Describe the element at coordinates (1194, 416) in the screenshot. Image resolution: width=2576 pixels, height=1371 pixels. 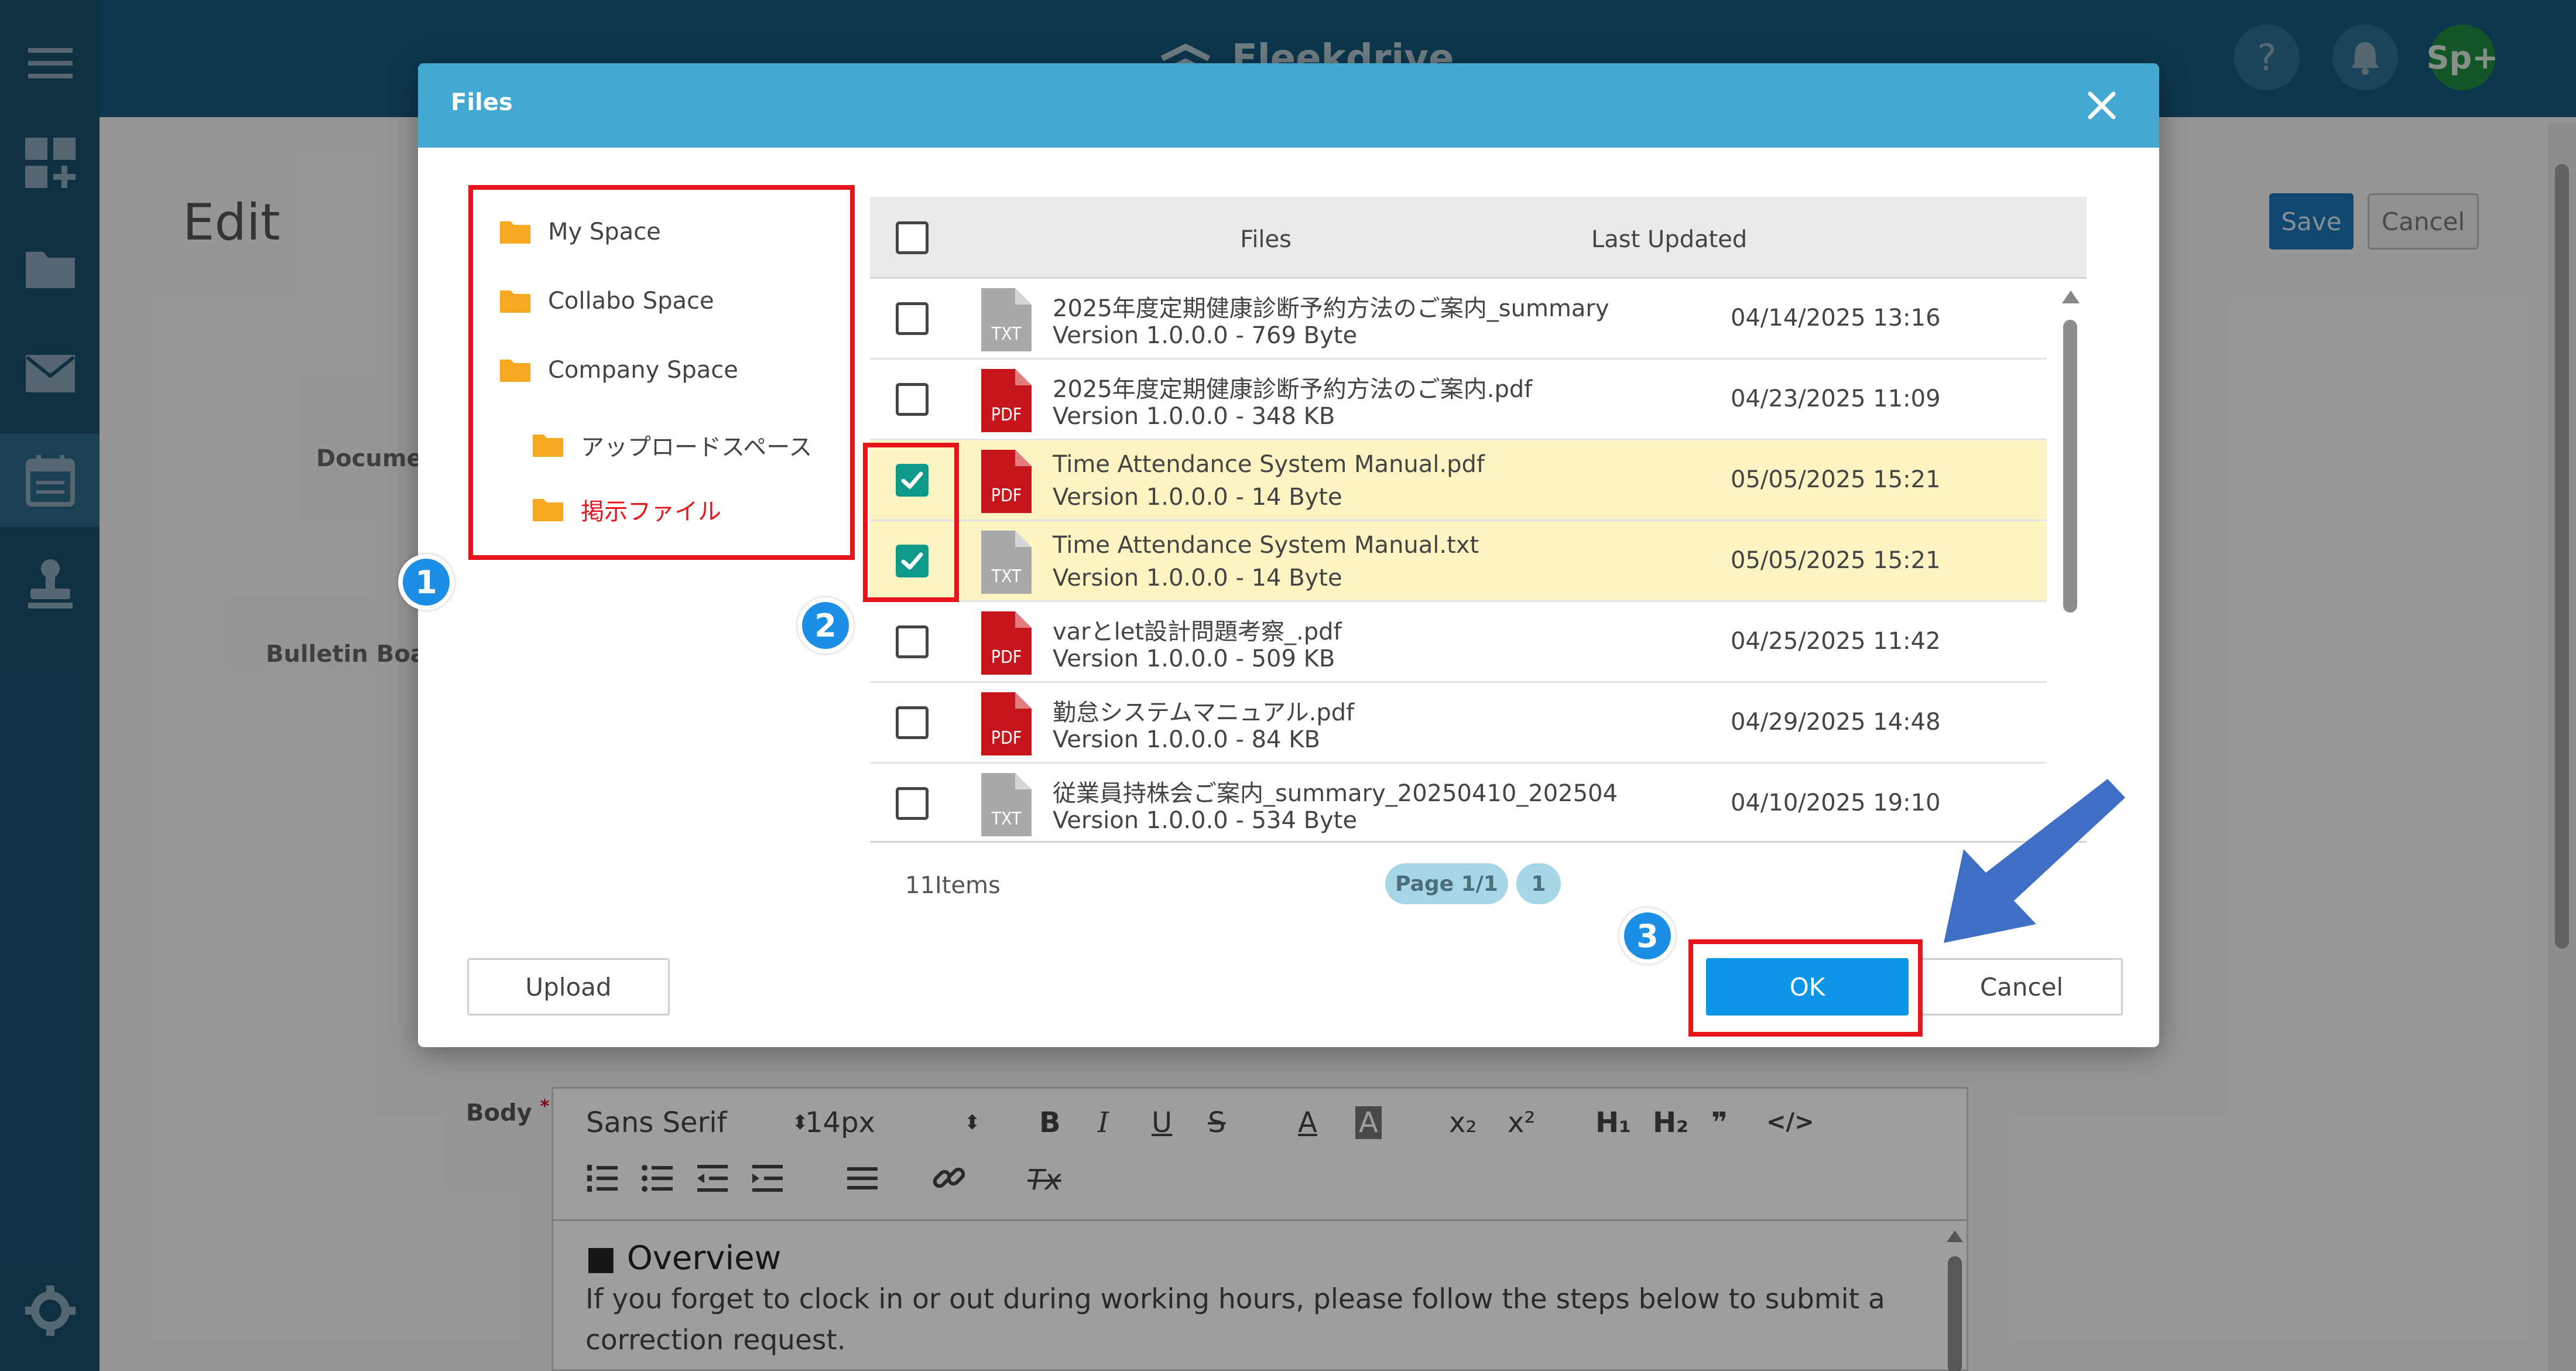
I see `file-version: Version 1.0.0.0 - 348 KB` at that location.